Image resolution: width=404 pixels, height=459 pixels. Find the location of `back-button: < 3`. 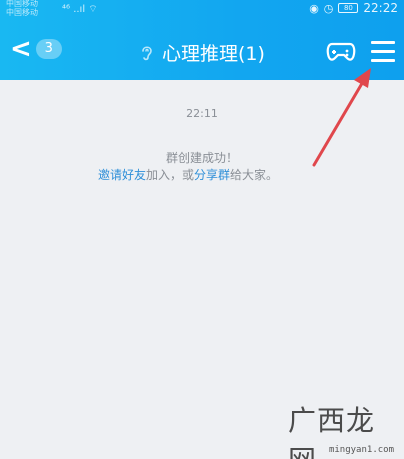

back-button: < 3 is located at coordinates (36, 49).